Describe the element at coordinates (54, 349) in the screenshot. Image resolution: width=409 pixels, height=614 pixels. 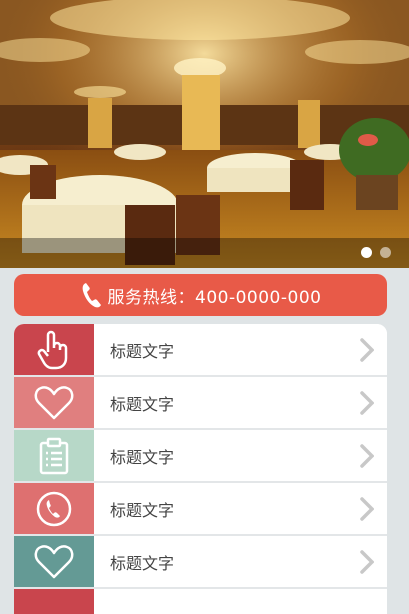
I see `hand-pointer-icon` at that location.